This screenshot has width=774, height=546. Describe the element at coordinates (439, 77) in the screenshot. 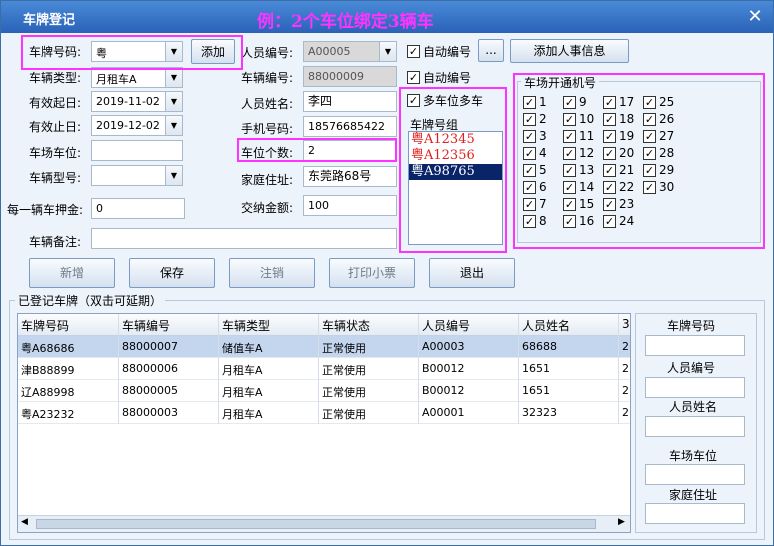

I see `auto-vehicle-id-checkbox: ✓ 自动编号` at that location.